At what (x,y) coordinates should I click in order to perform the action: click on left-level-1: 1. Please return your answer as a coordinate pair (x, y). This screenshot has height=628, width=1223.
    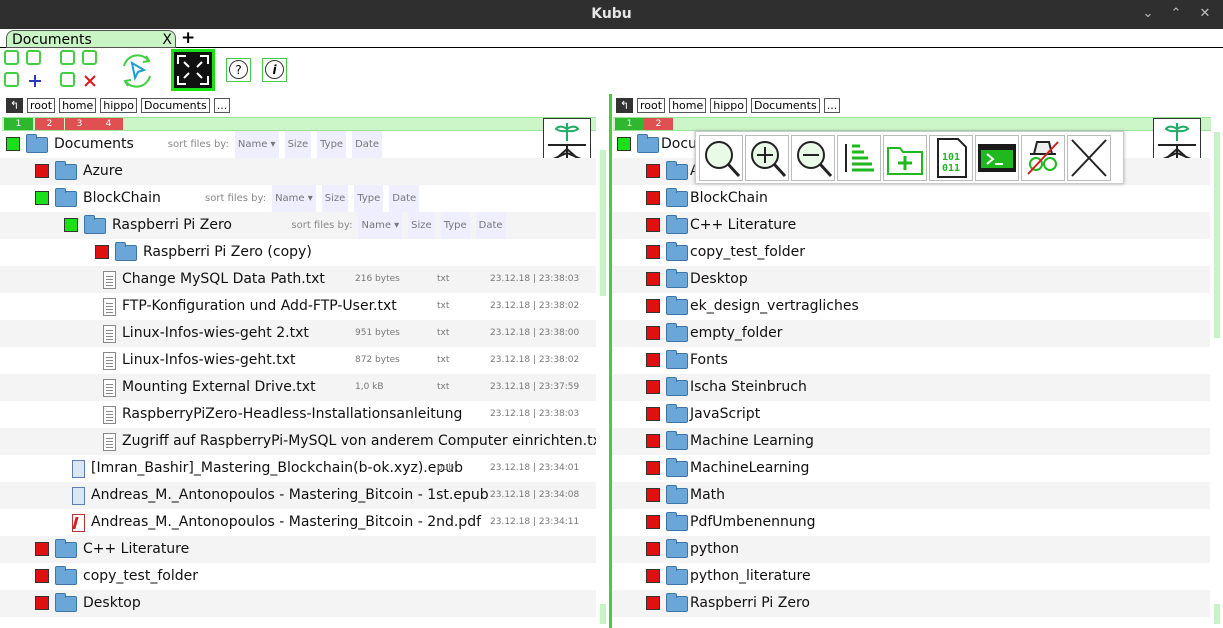
    Looking at the image, I should click on (18, 124).